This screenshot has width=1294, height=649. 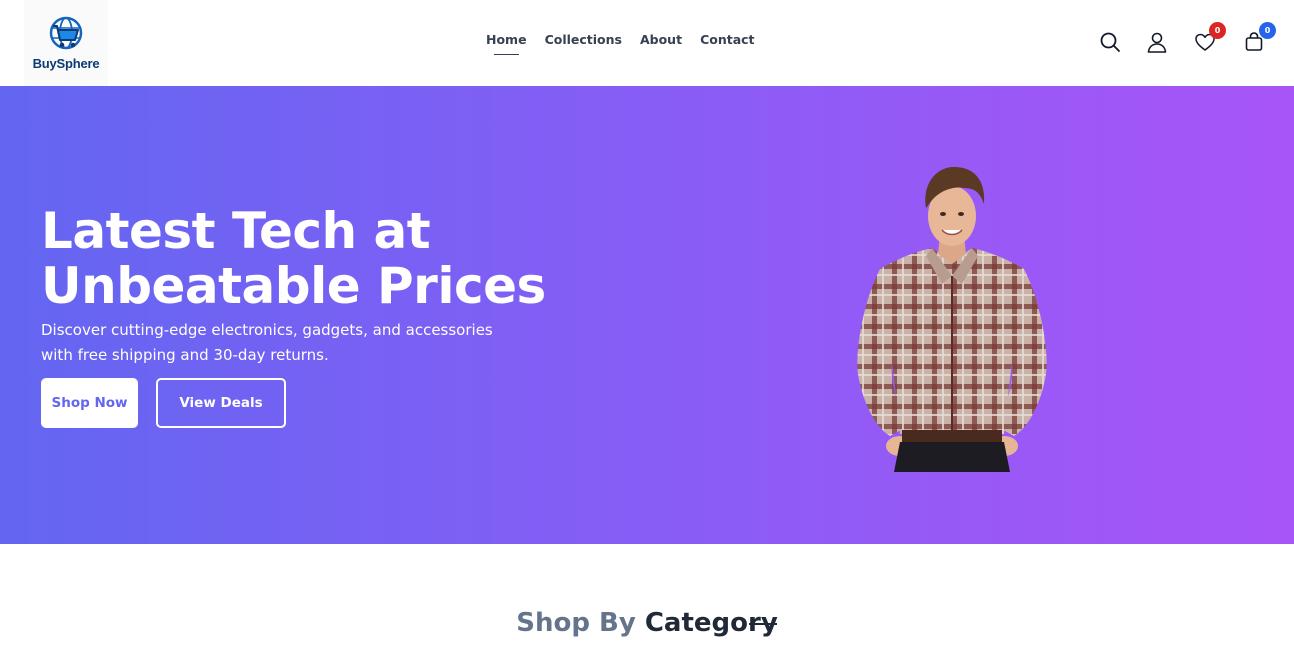 I want to click on hero-title: Latest Tech at Unbeatable Prices, so click(x=301, y=259).